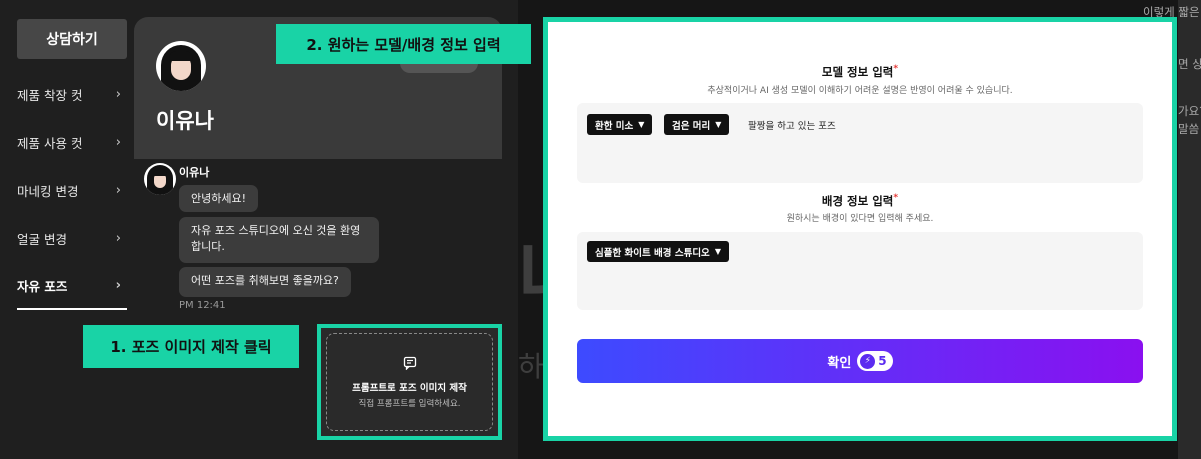 The height and width of the screenshot is (459, 1201). Describe the element at coordinates (839, 363) in the screenshot. I see `confirm-label: 확인` at that location.